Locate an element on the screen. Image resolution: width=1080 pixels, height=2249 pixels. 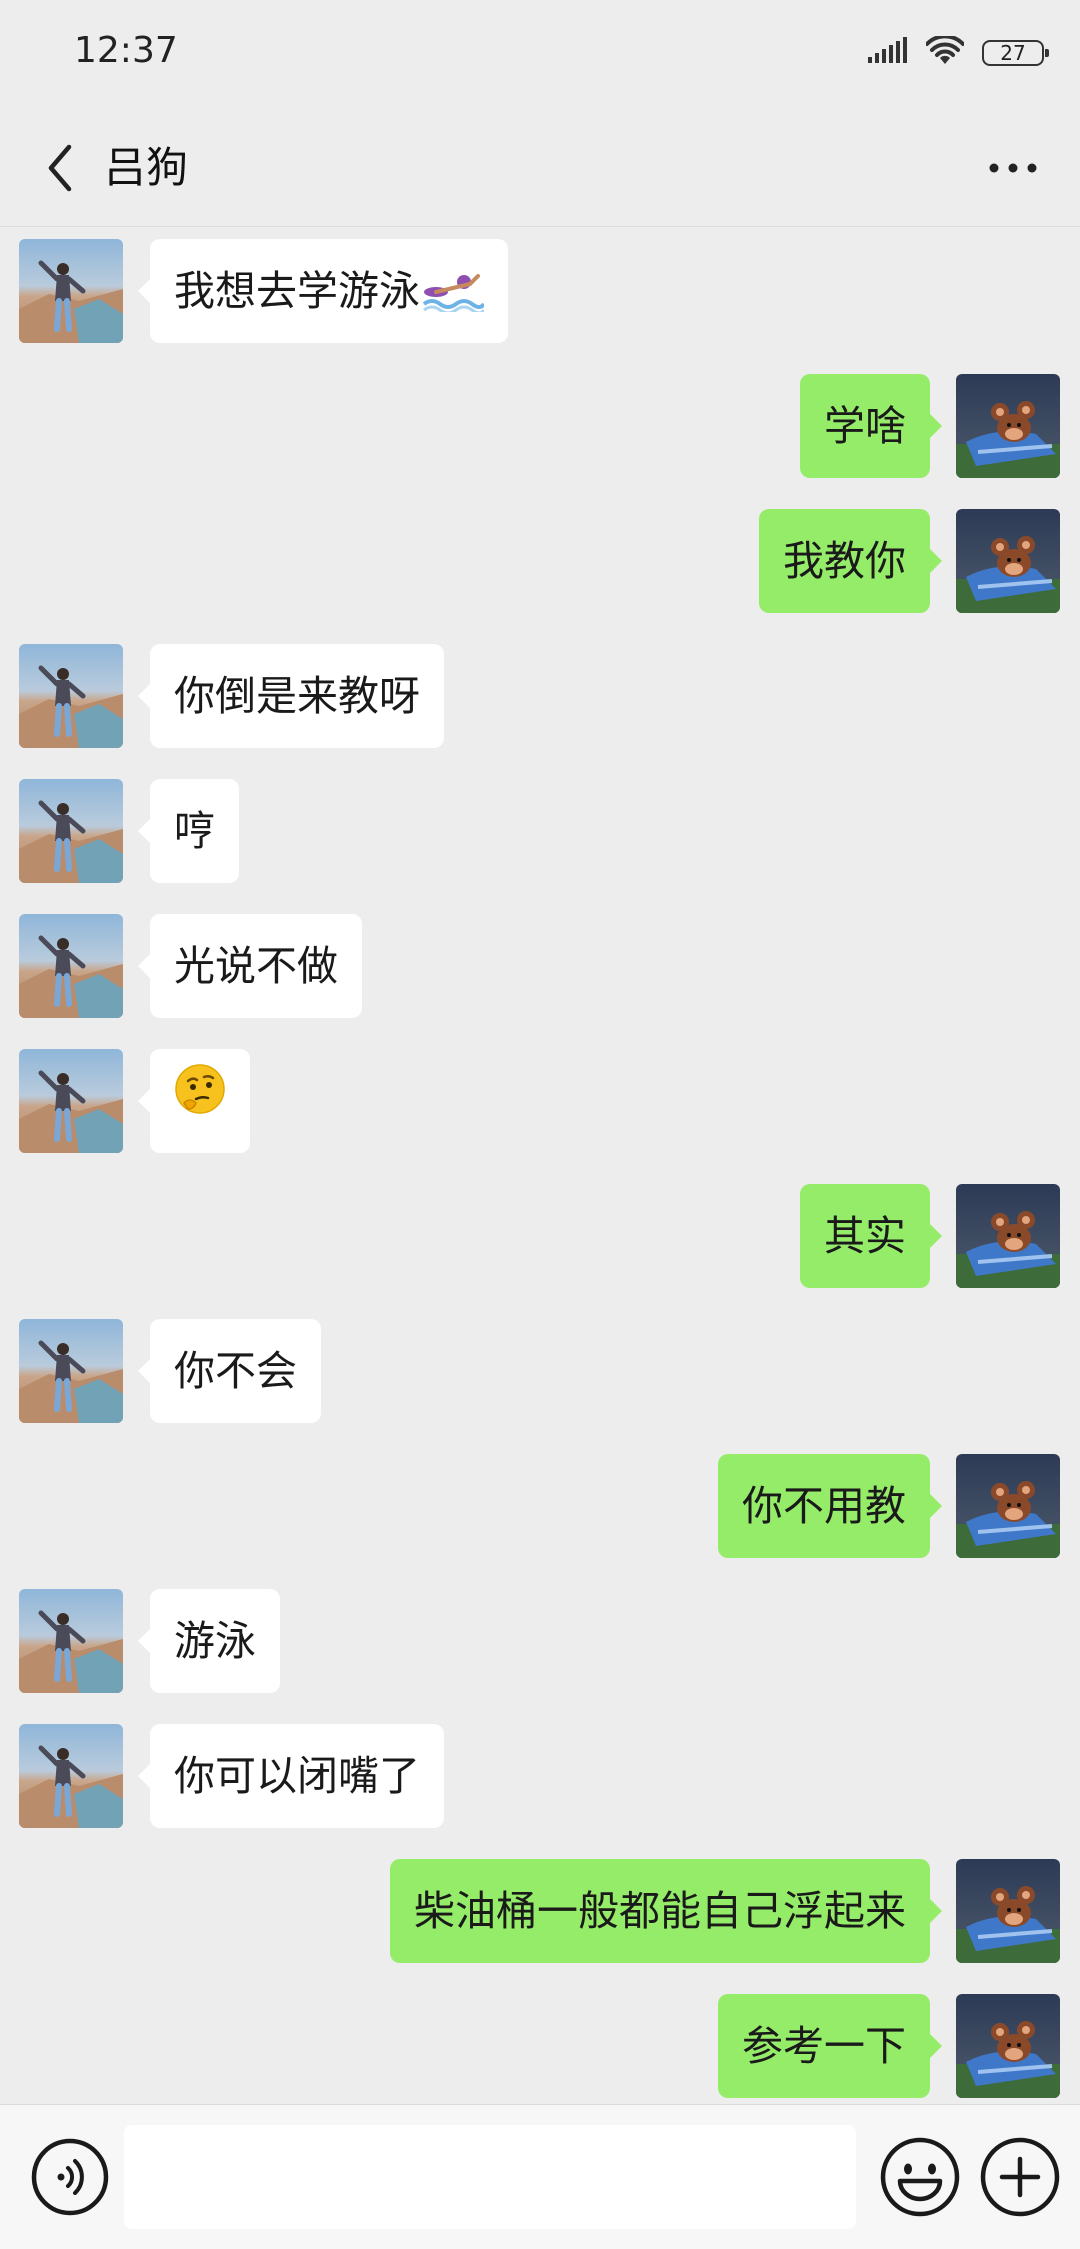
message-incoming: 光说不做 is located at coordinates (540, 966).